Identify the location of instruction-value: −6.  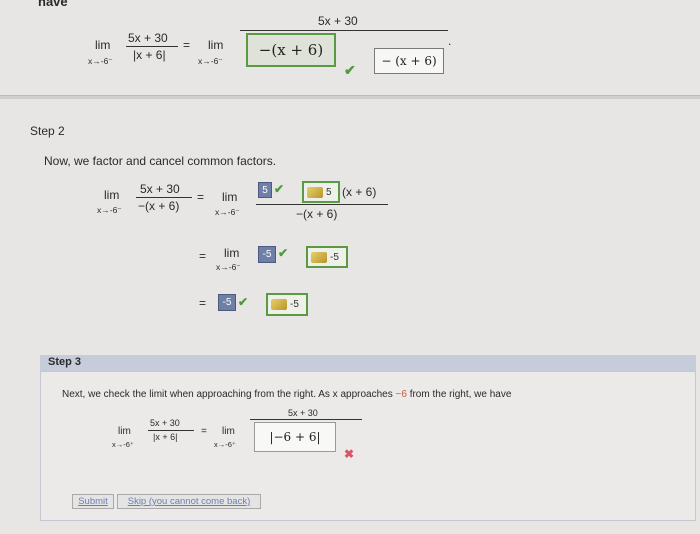
(401, 394).